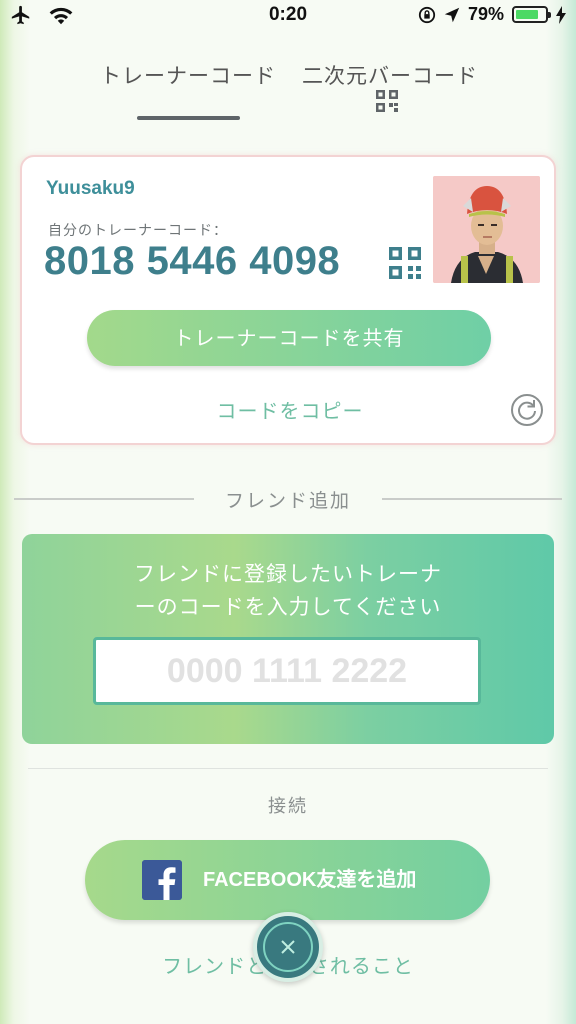 The image size is (576, 1024). I want to click on instruction-line: ーのコードを入力してください, so click(288, 607).